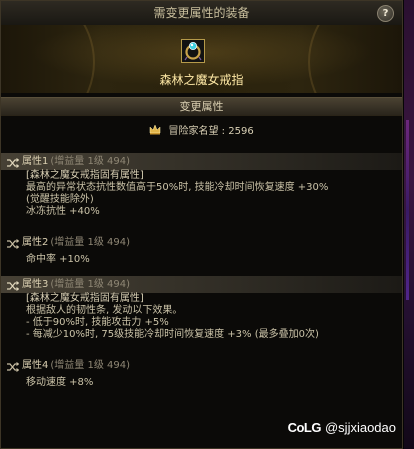 The height and width of the screenshot is (449, 414). I want to click on attribute-block-4: 属性4 (增益量 1级 494) 移动速度 +8%, so click(201, 373).